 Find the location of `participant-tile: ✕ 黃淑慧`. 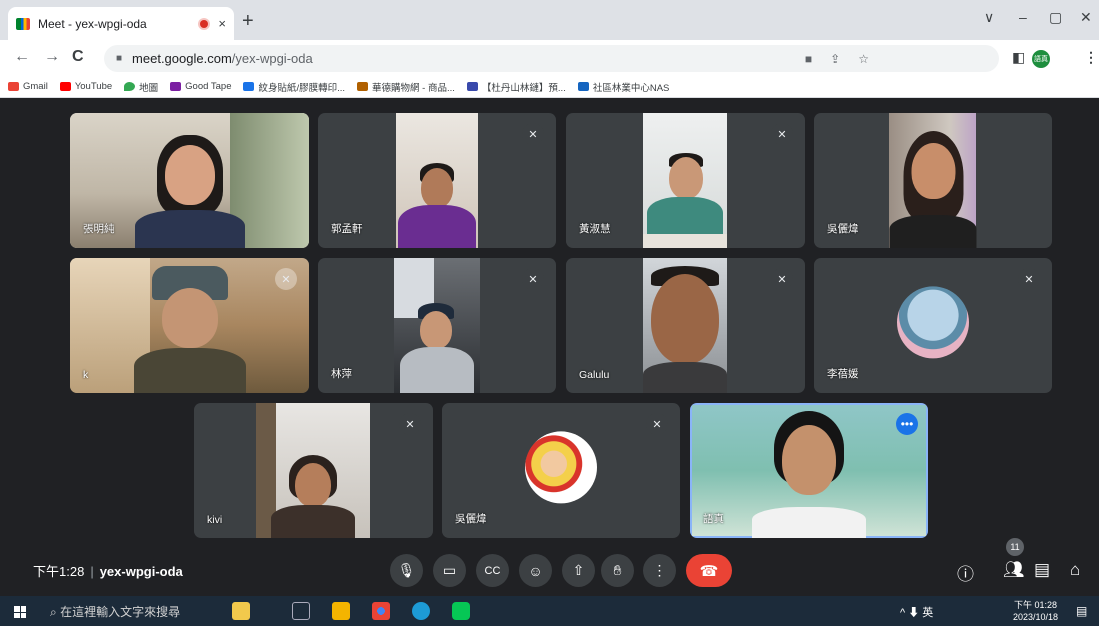

participant-tile: ✕ 黃淑慧 is located at coordinates (685, 180).